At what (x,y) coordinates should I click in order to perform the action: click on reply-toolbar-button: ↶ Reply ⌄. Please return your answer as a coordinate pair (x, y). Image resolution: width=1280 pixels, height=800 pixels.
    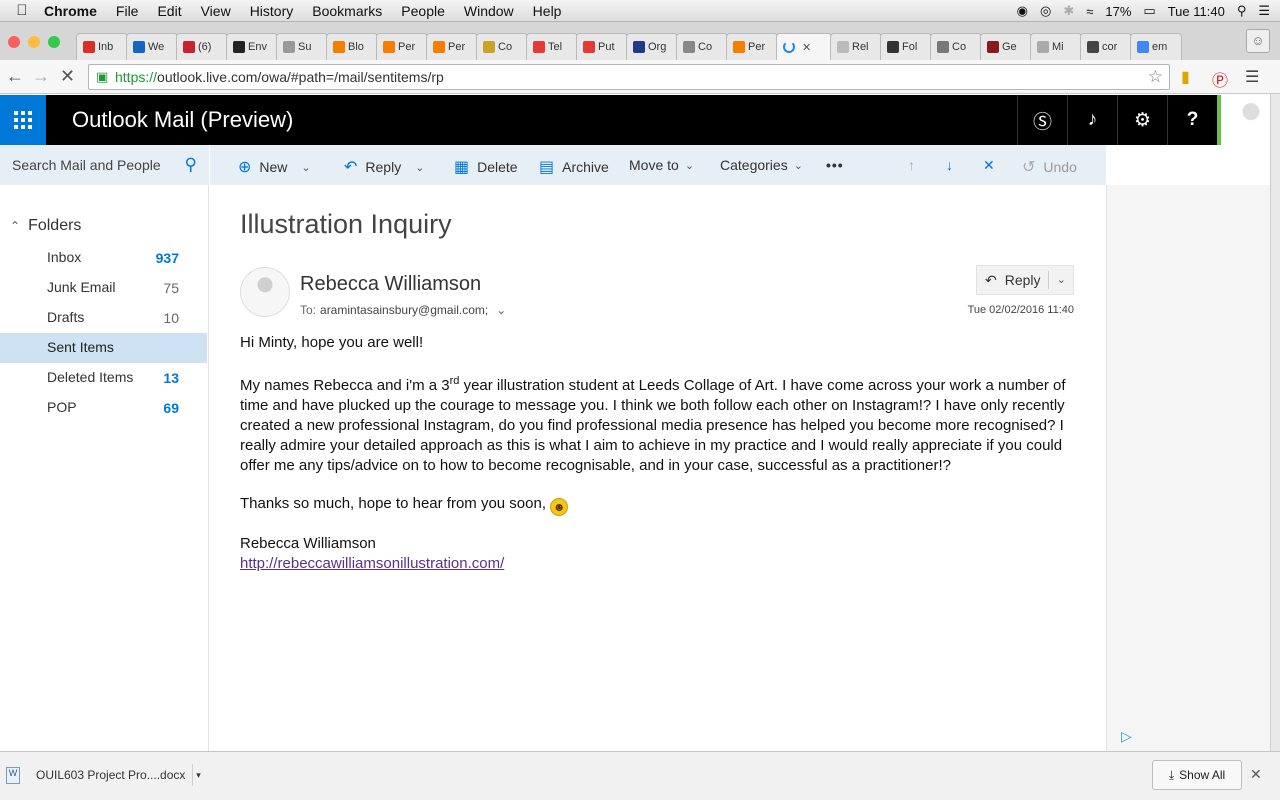
    Looking at the image, I should click on (384, 167).